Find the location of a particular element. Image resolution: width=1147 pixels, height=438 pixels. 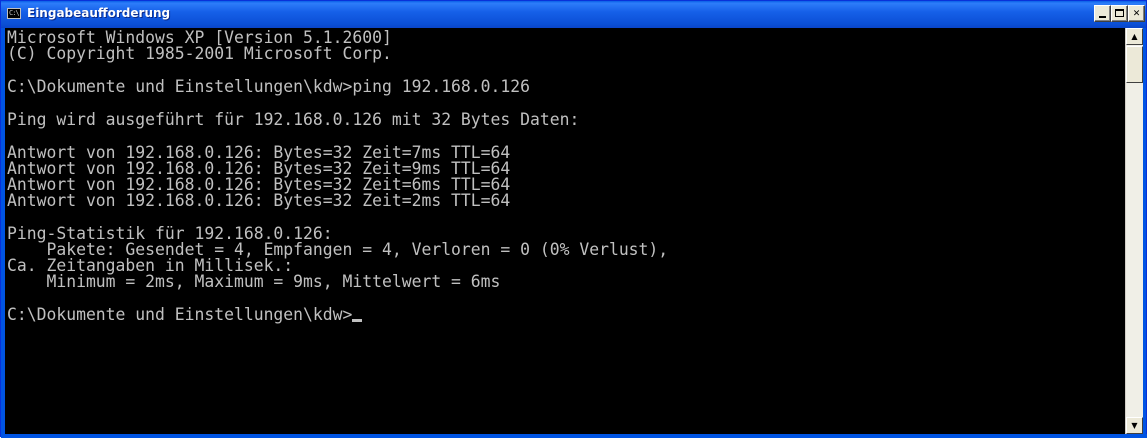

scroll-up-button: ▲ is located at coordinates (1134, 36).